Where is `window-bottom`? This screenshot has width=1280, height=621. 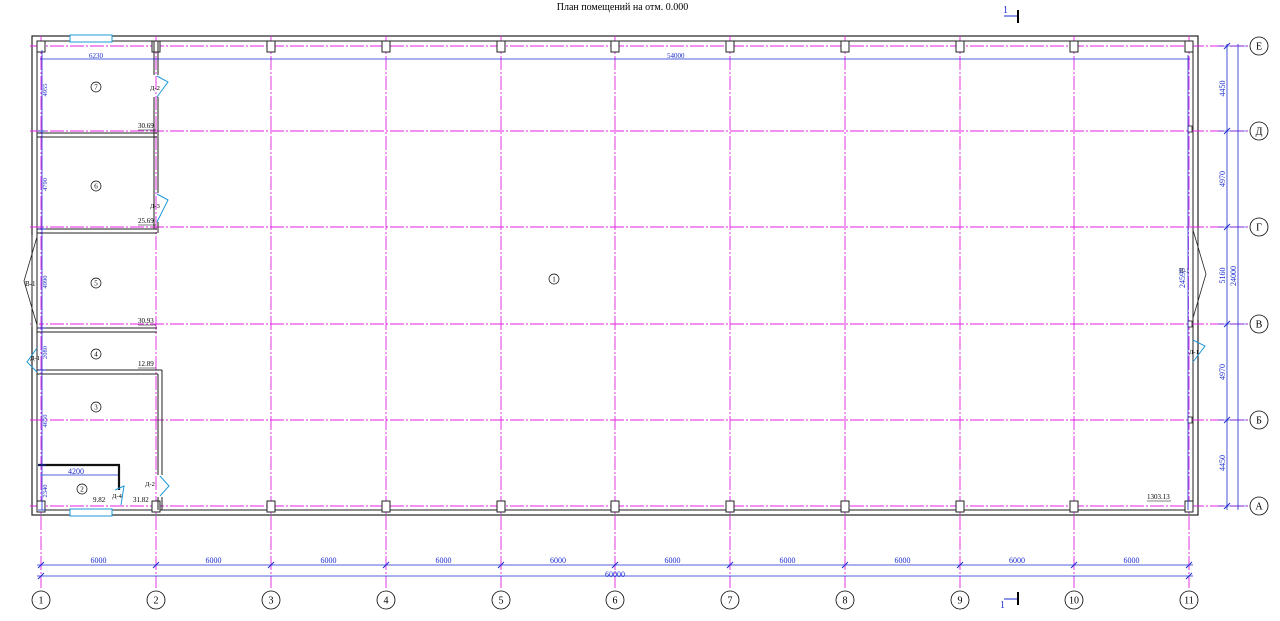
window-bottom is located at coordinates (91, 512).